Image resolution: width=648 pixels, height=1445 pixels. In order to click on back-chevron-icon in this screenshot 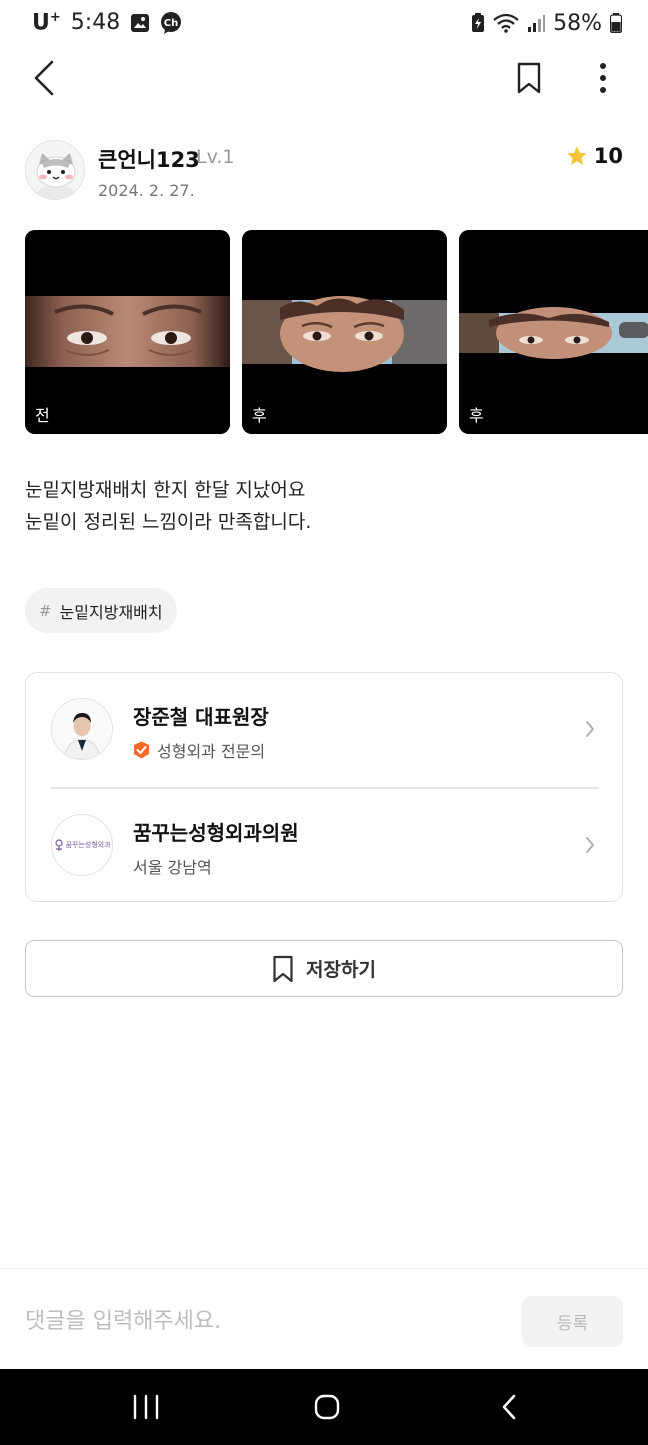, I will do `click(509, 1407)`.